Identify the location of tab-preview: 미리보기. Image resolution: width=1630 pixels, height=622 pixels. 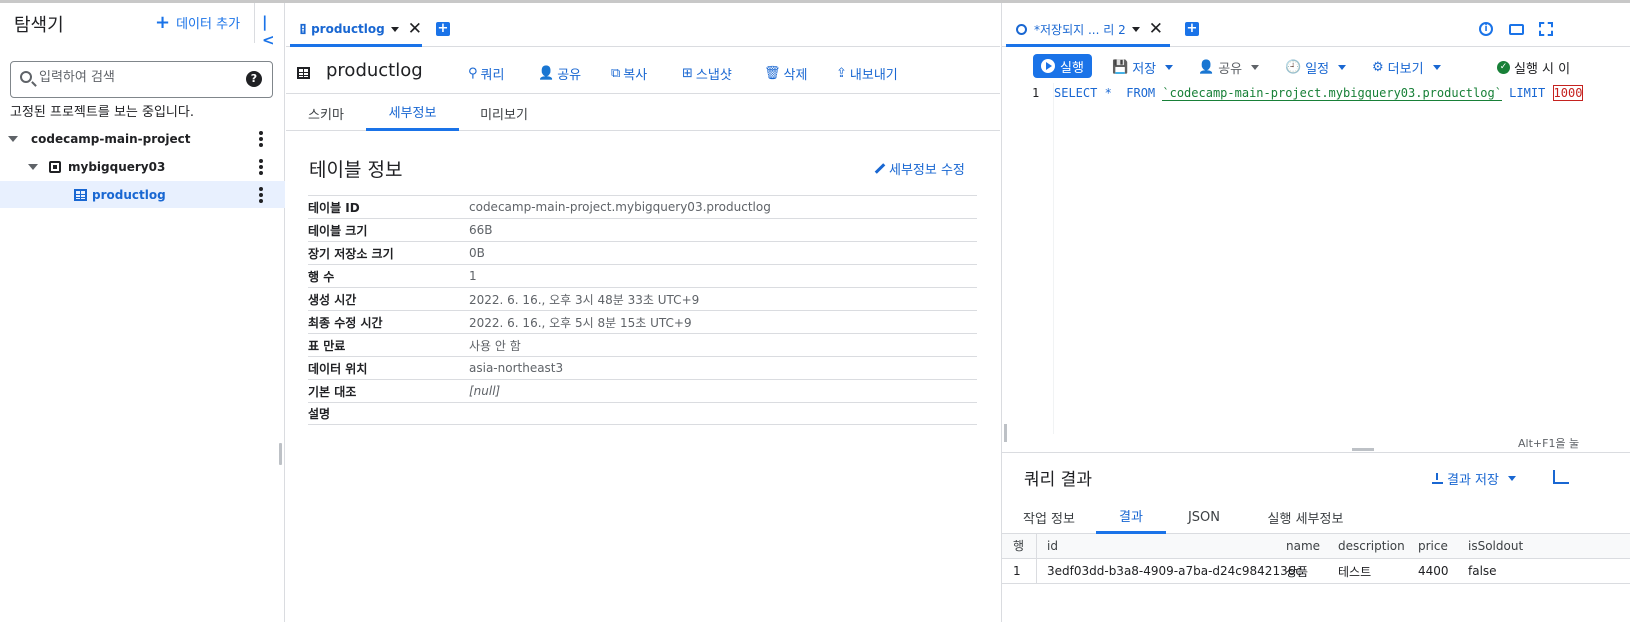
(504, 113).